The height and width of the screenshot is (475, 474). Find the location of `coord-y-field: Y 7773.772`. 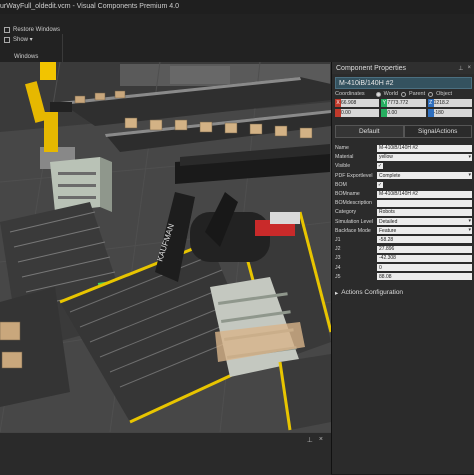

coord-y-field: Y 7773.772 is located at coordinates (403, 103).